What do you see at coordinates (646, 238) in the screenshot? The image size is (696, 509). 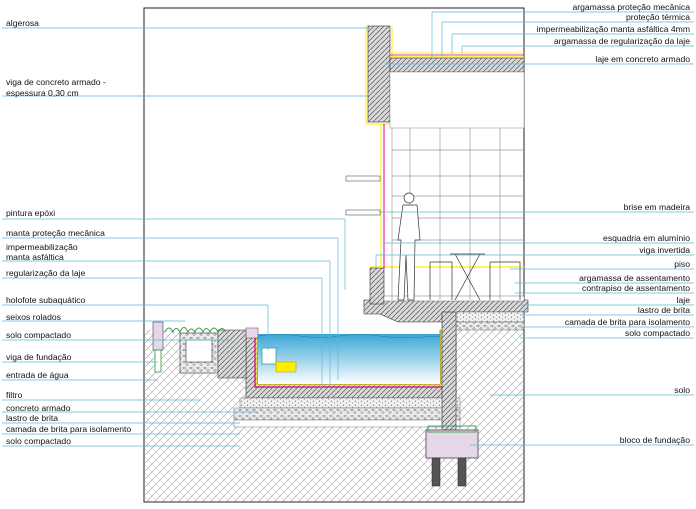 I see `label-esquadria: esquadria em alumínio` at bounding box center [646, 238].